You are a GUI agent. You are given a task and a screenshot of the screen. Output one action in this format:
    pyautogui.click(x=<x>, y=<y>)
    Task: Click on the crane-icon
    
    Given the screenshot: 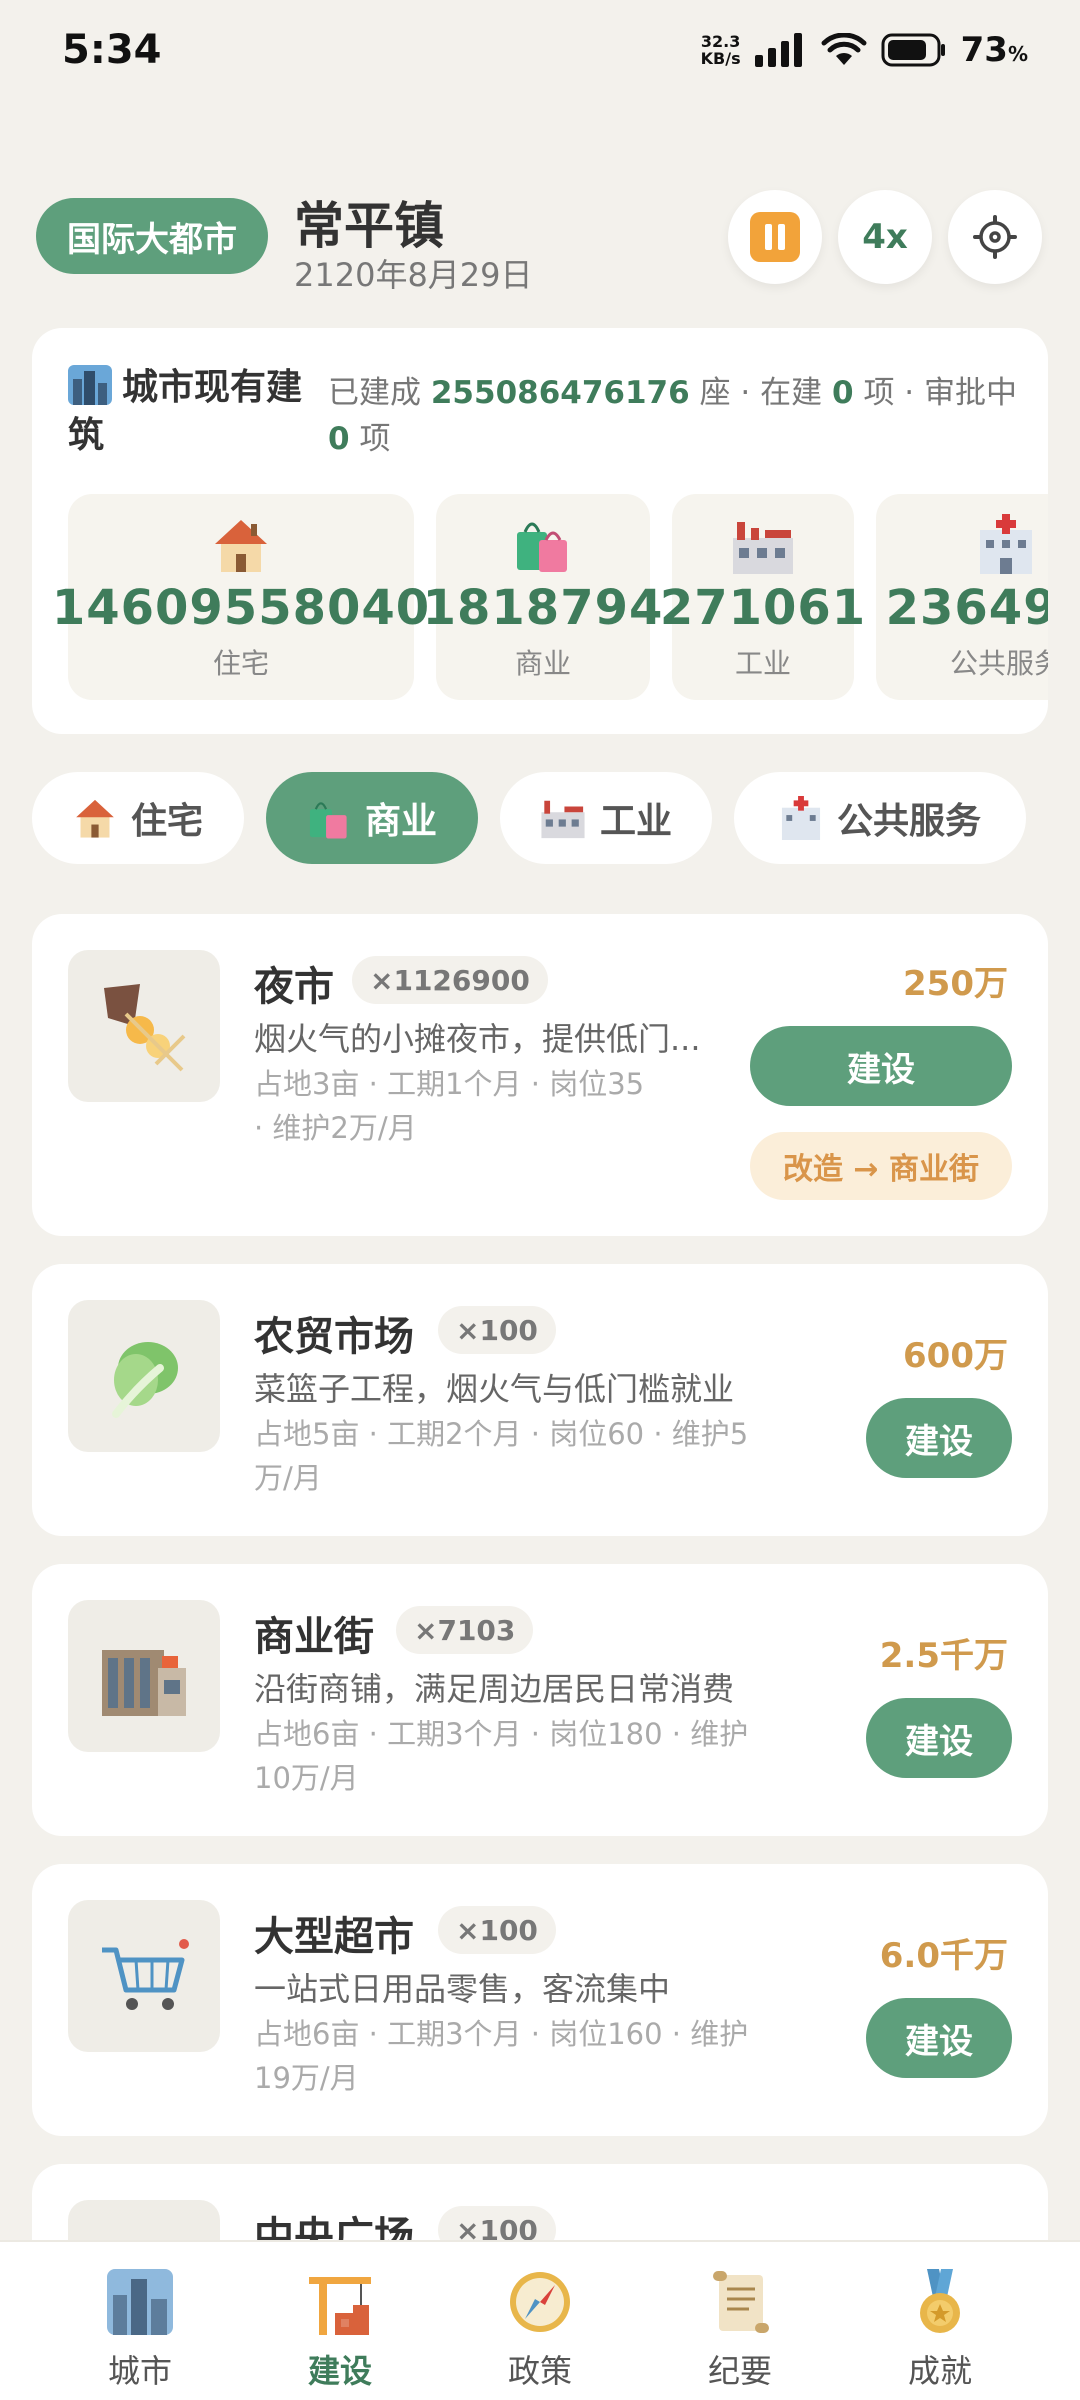 What is the action you would take?
    pyautogui.click(x=340, y=2306)
    